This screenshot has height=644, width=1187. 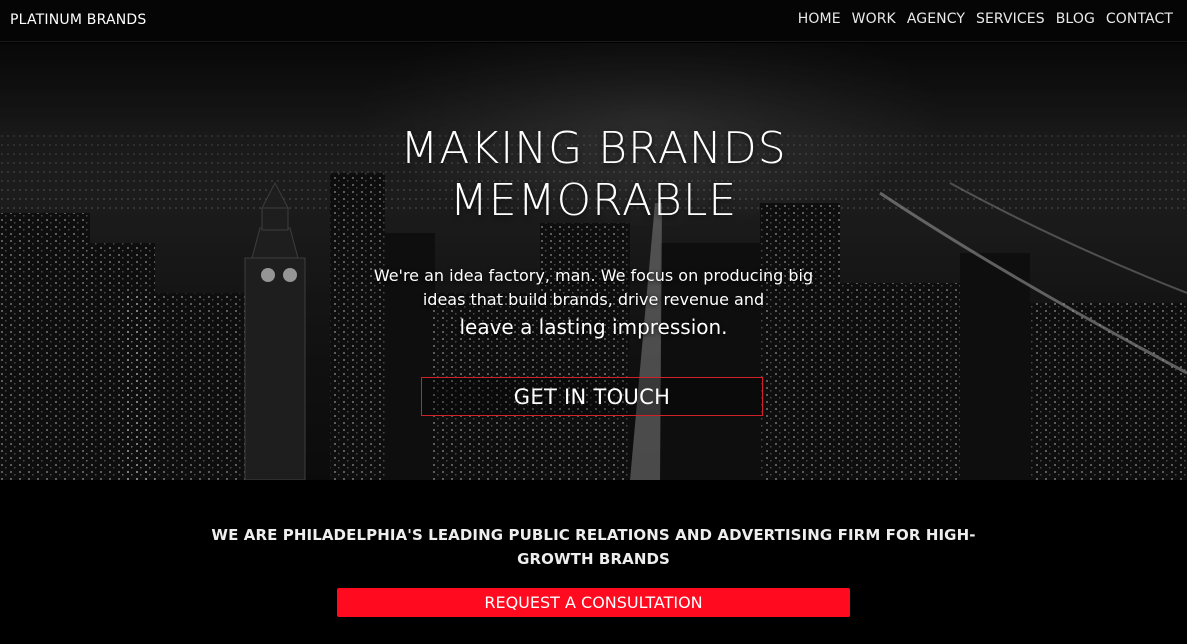 I want to click on nav-link-services: SERVICES, so click(x=1010, y=19).